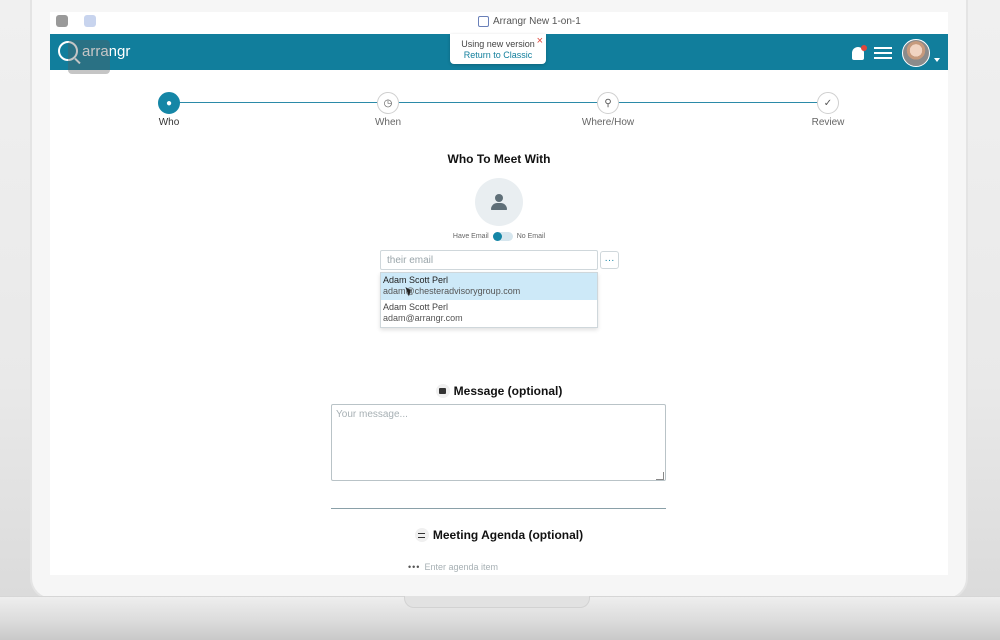  What do you see at coordinates (90, 21) in the screenshot?
I see `calendar-tab-icon` at bounding box center [90, 21].